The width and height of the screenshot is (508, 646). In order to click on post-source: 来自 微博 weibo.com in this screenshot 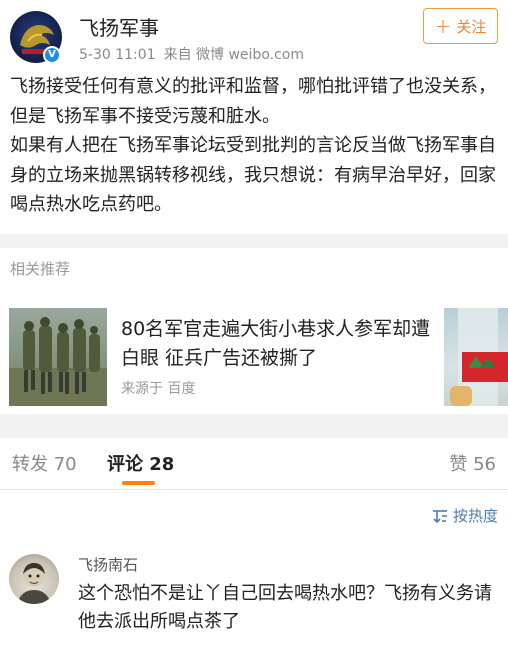, I will do `click(233, 55)`.